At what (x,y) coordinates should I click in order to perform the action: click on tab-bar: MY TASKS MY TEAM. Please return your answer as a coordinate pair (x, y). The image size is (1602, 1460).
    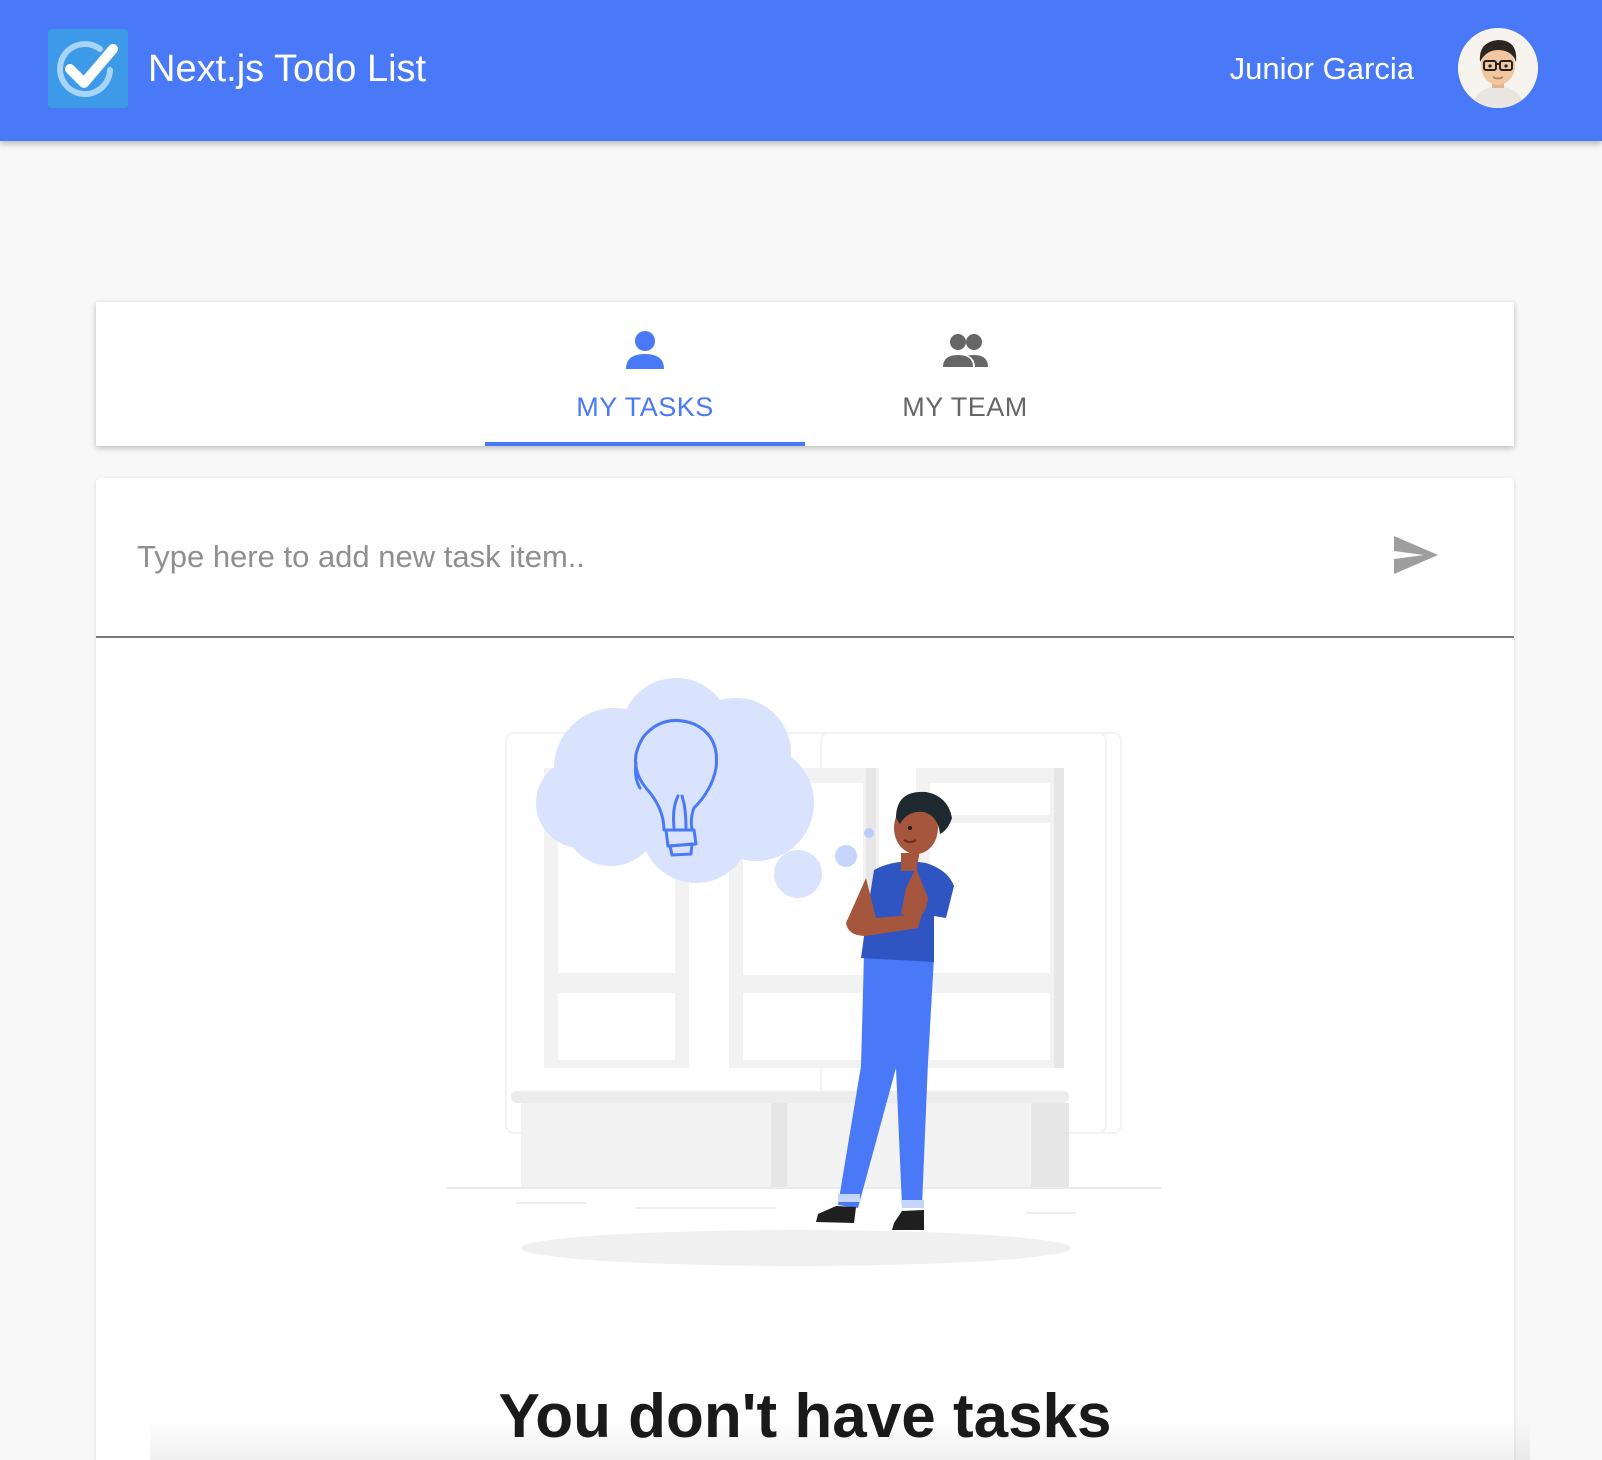
    Looking at the image, I should click on (805, 374).